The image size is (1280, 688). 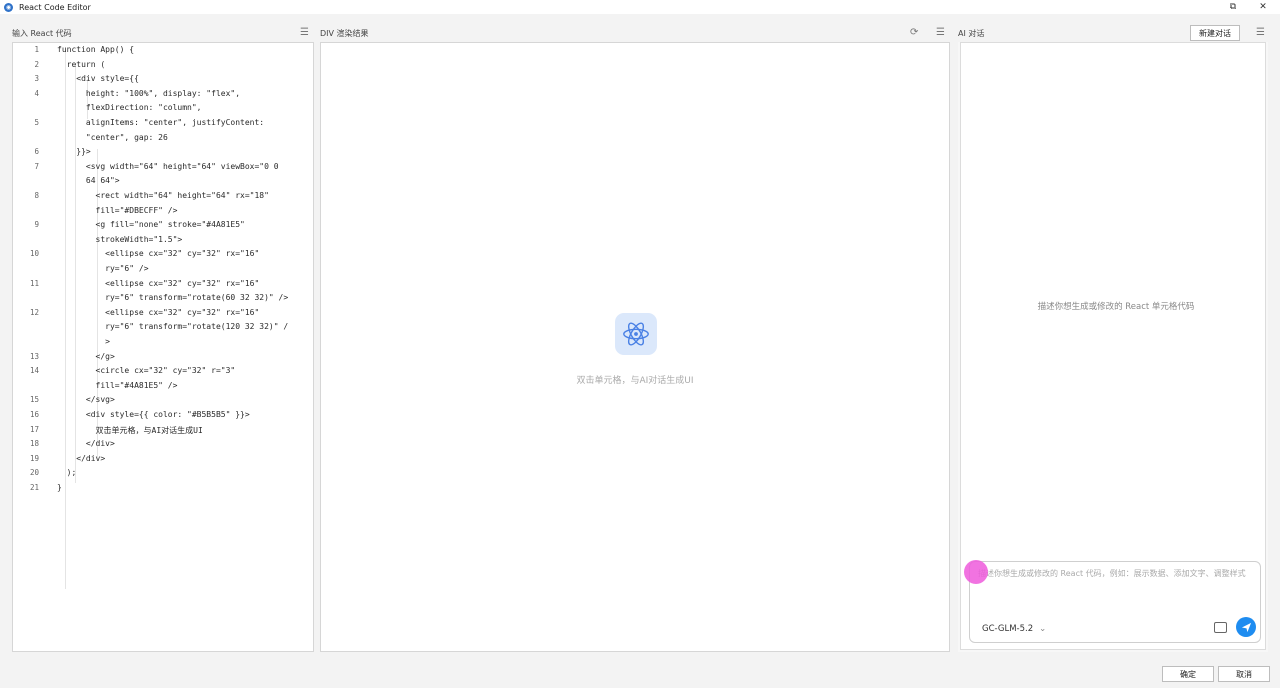 I want to click on chevron-down-icon: ⌄, so click(x=1043, y=629).